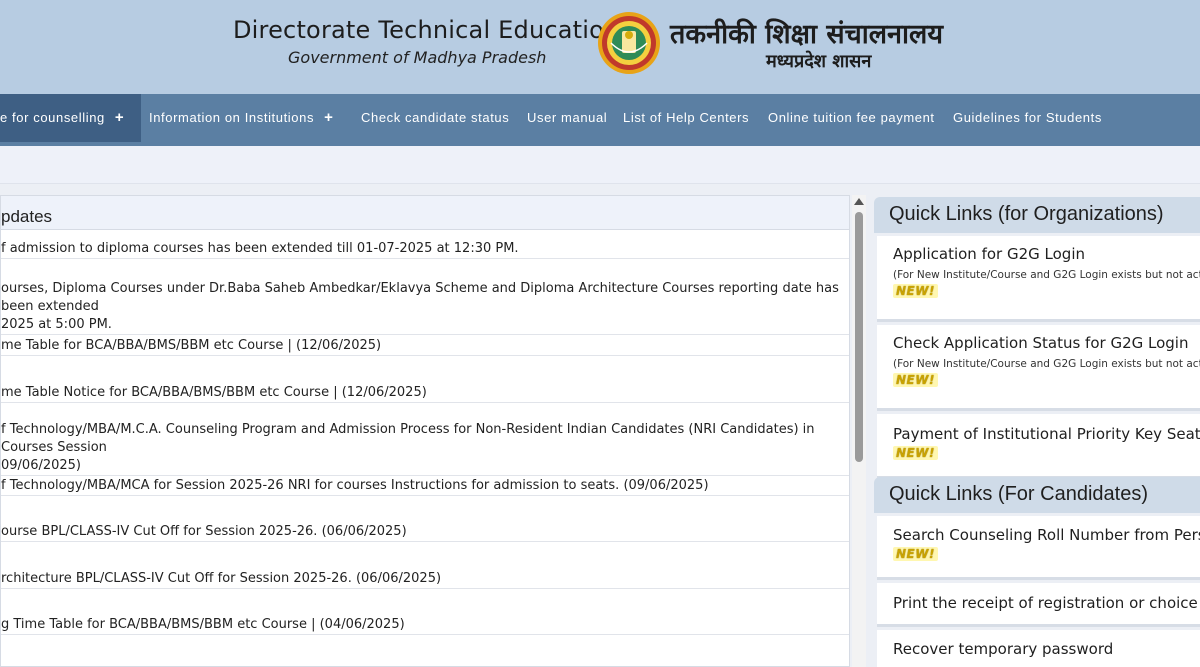  I want to click on header-title-hi: तकनीकी शिक्षा संचालनालय, so click(806, 34).